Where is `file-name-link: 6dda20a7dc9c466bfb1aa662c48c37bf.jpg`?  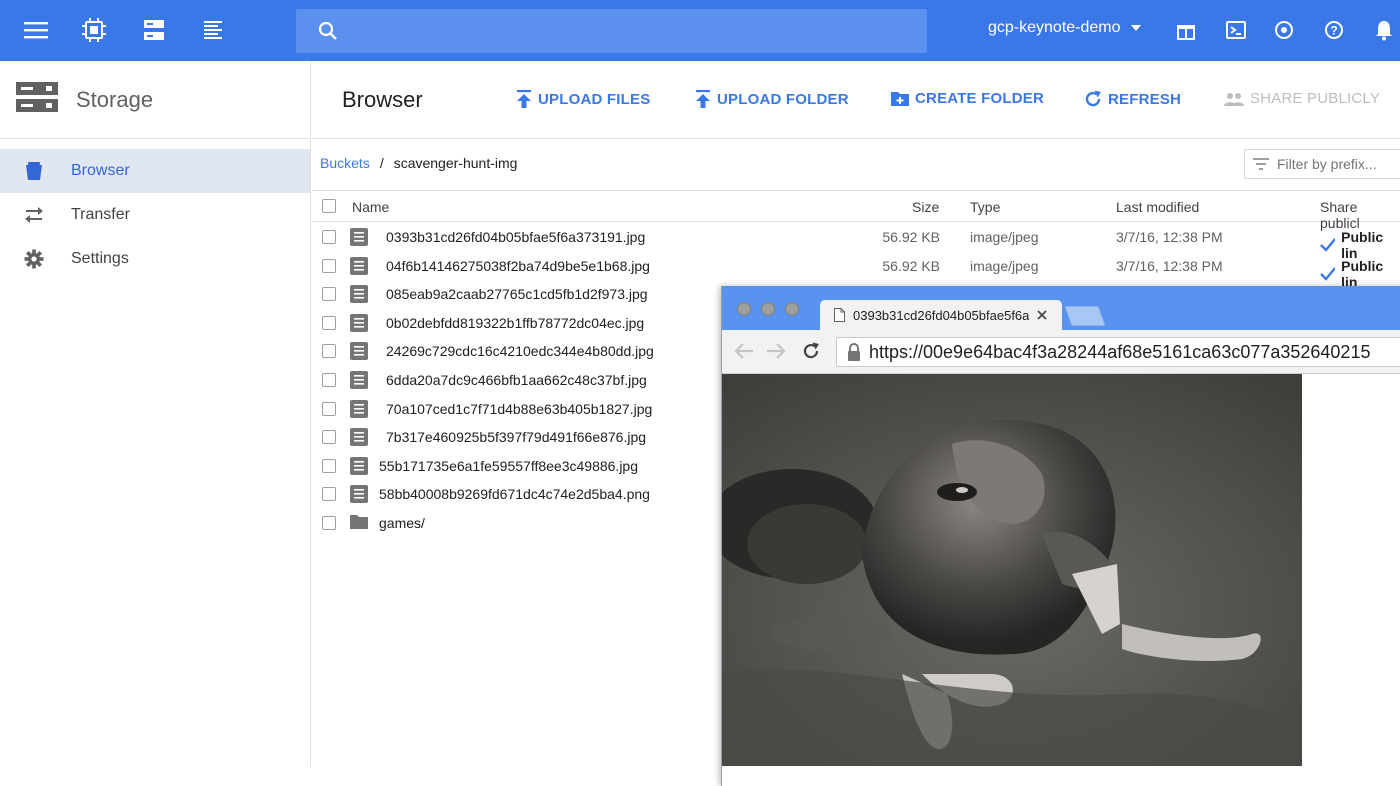
file-name-link: 6dda20a7dc9c466bfb1aa662c48c37bf.jpg is located at coordinates (516, 380).